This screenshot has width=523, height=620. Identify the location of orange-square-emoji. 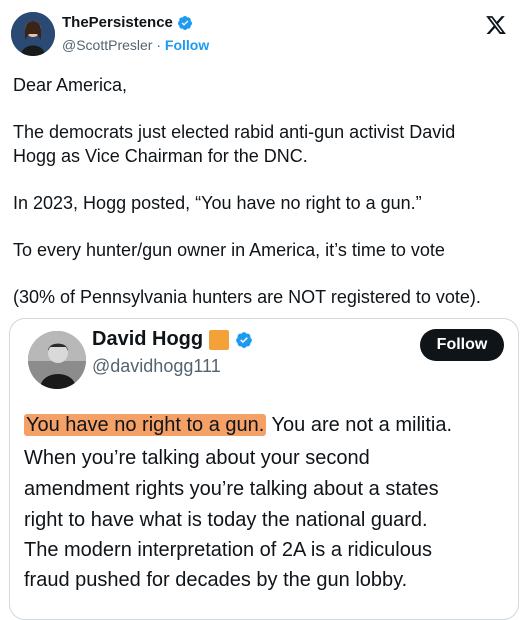
(219, 339).